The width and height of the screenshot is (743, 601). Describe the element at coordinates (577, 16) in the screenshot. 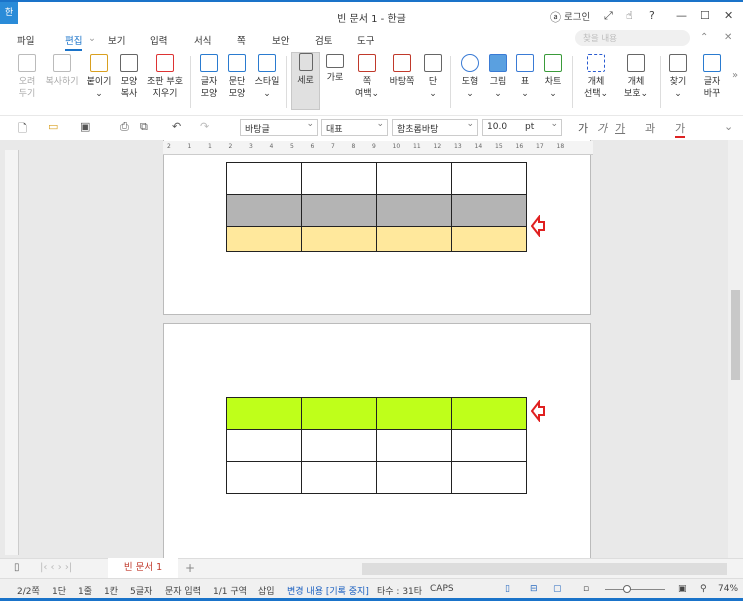

I see `login-button: 로그인` at that location.